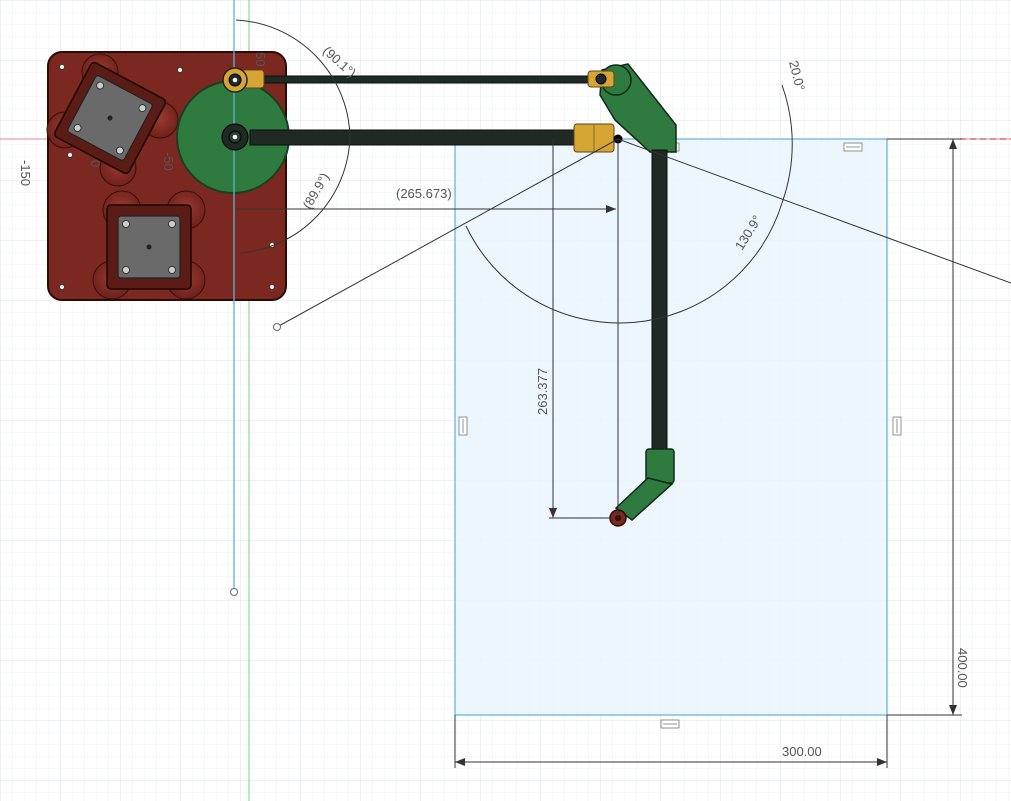 This screenshot has width=1011, height=801. I want to click on upper-shoulder-joint, so click(243, 80).